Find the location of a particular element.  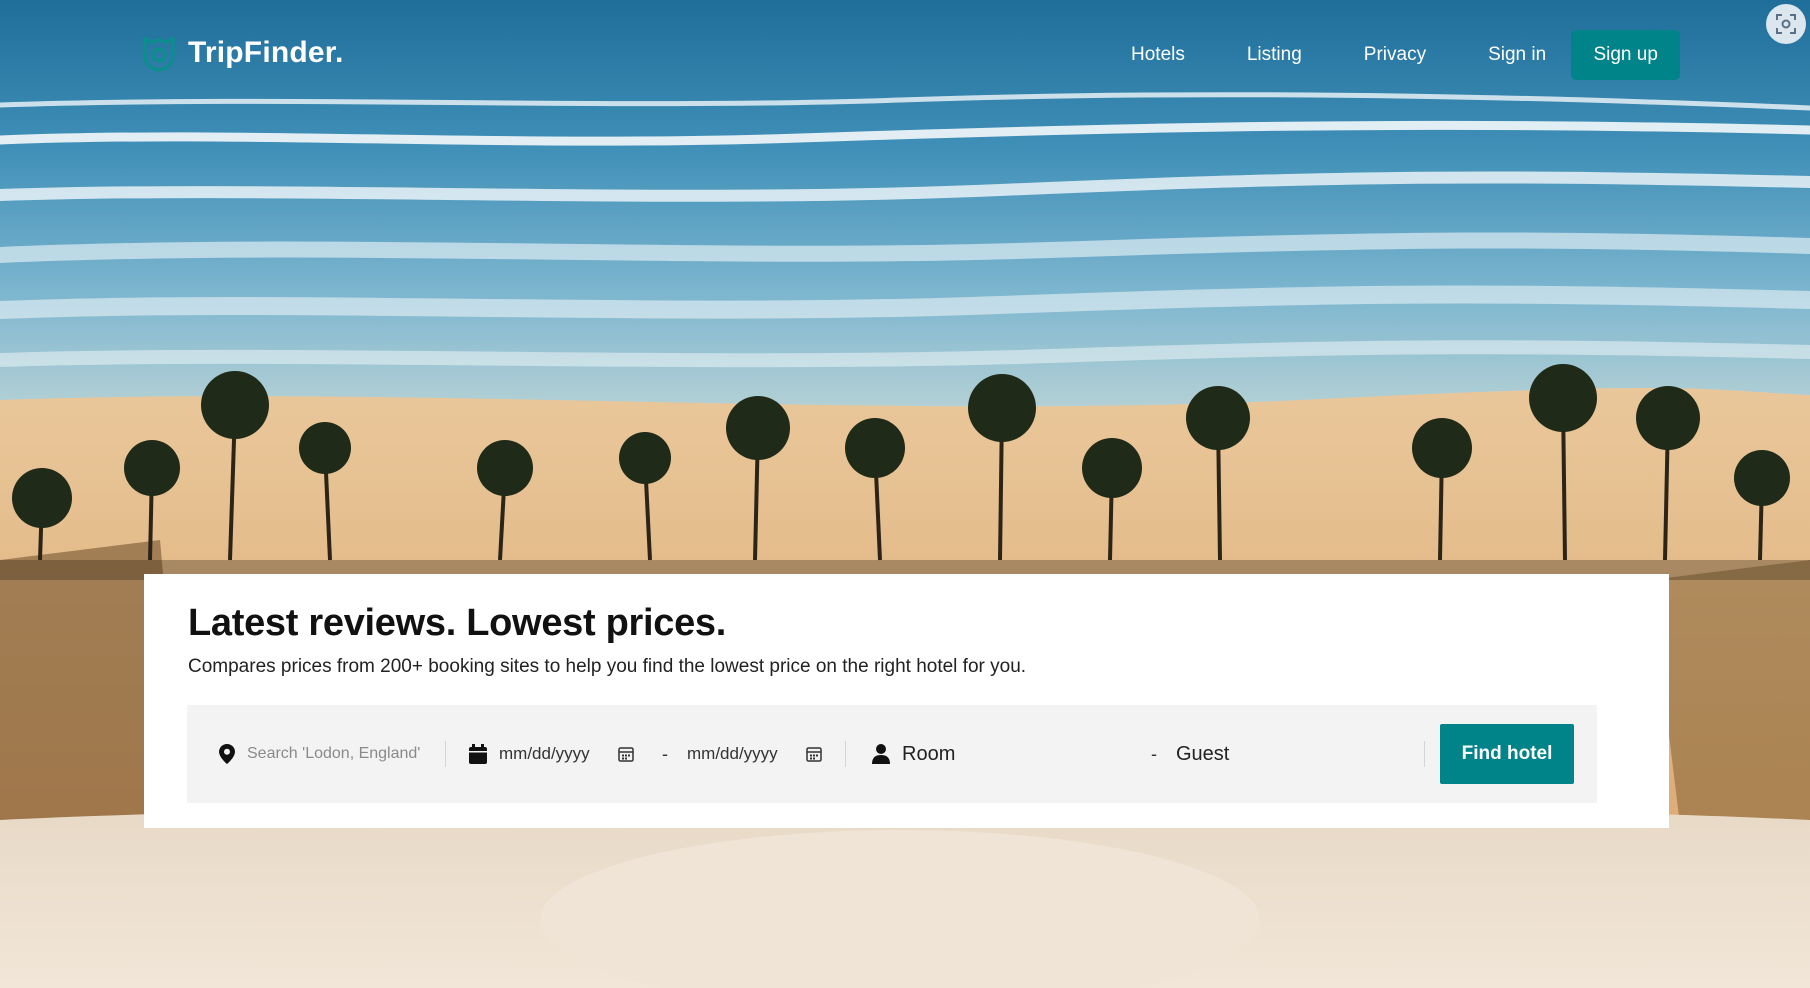

room-guest-selector: Room is located at coordinates (913, 754).